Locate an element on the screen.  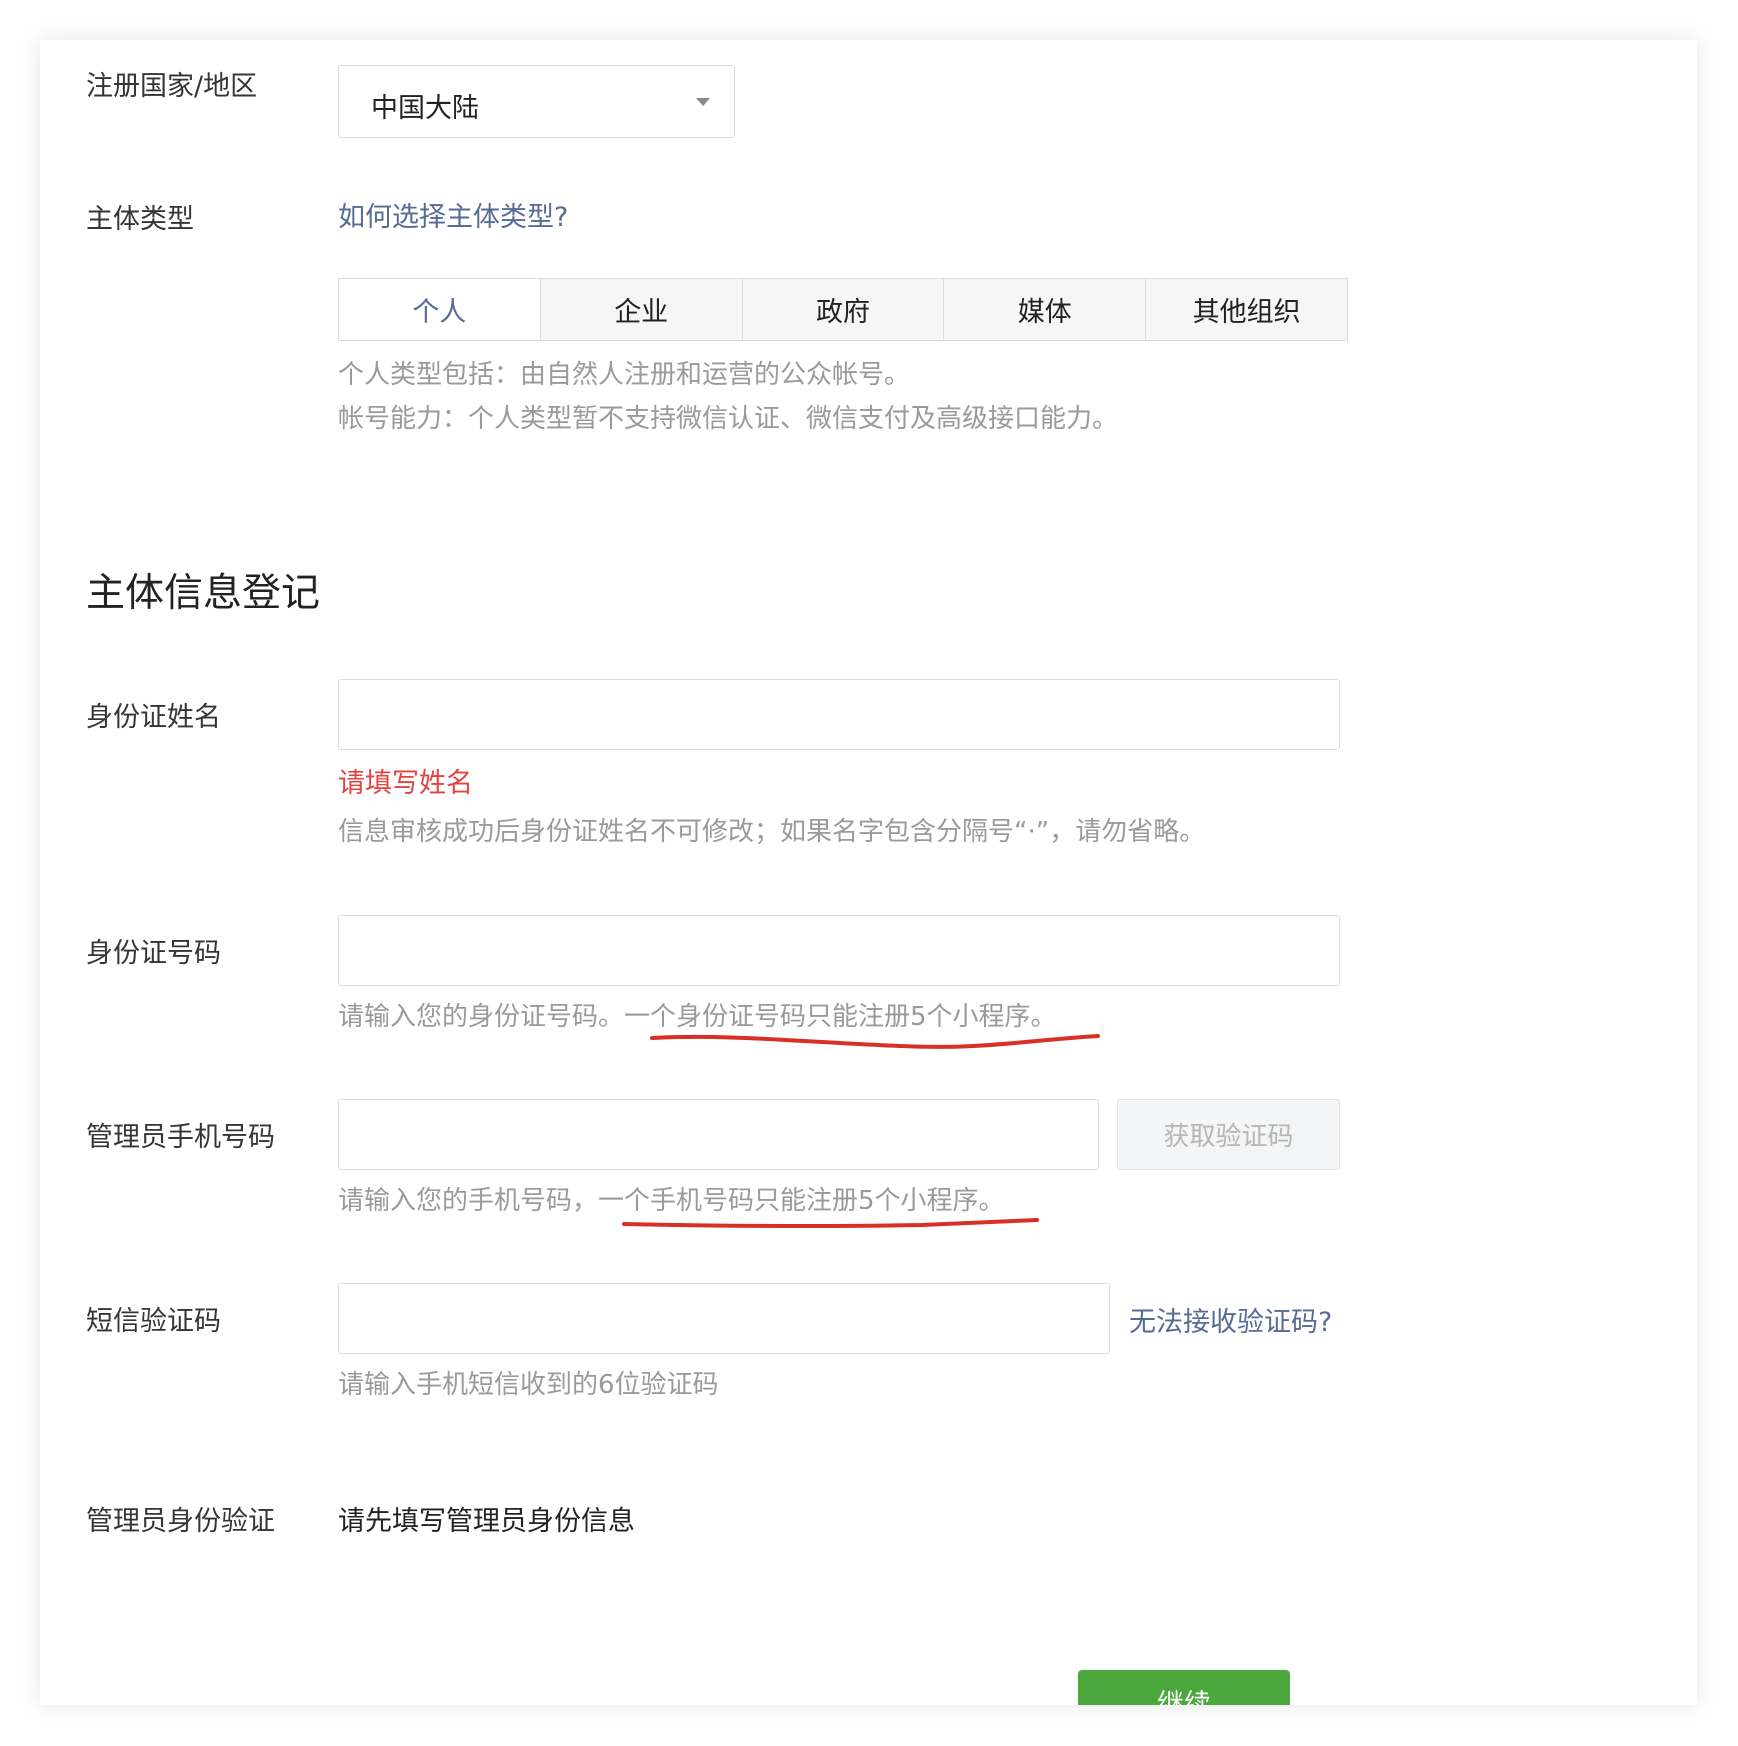
admin-phone-input is located at coordinates (718, 1134).